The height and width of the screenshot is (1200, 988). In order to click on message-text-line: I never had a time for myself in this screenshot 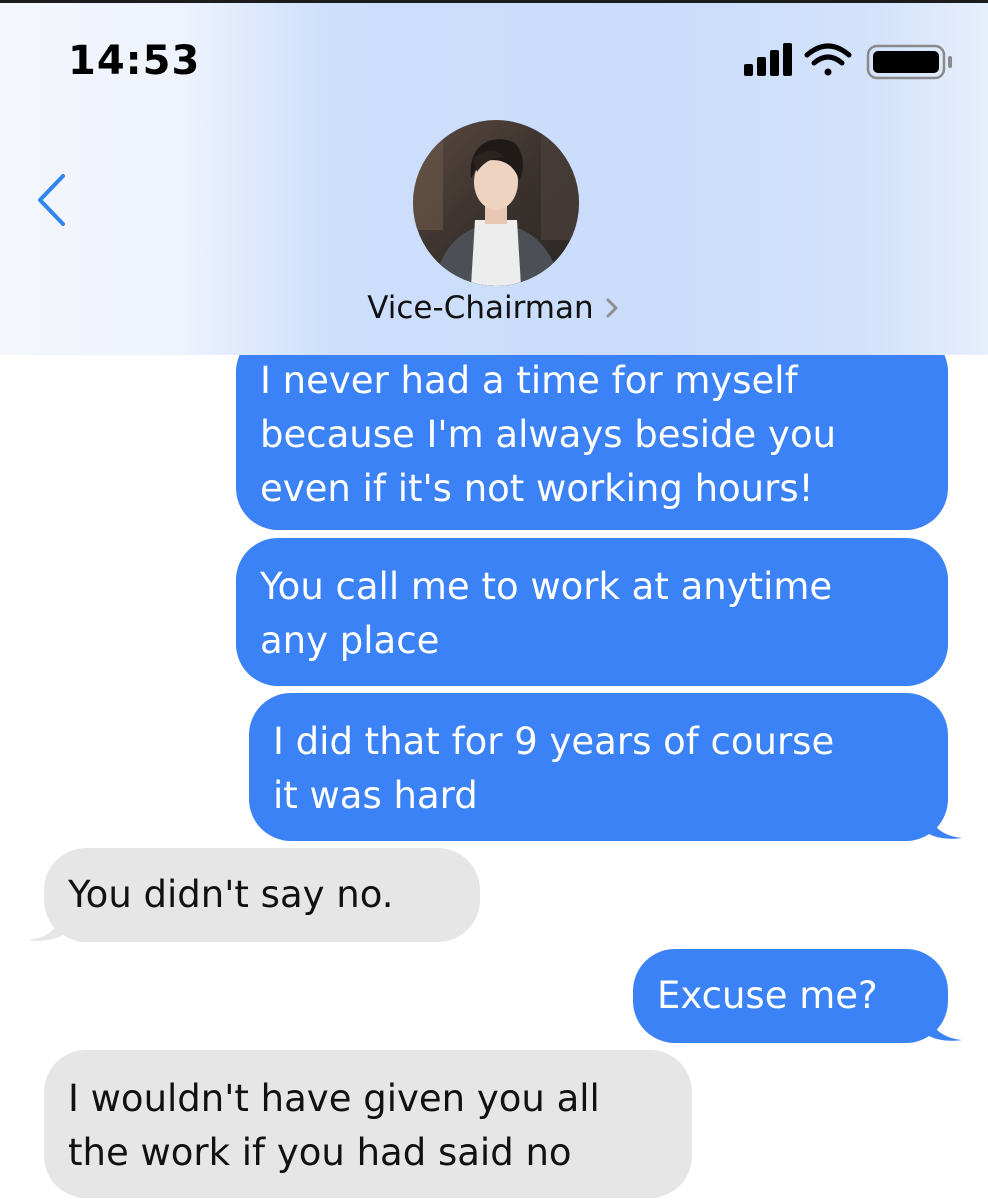, I will do `click(529, 380)`.